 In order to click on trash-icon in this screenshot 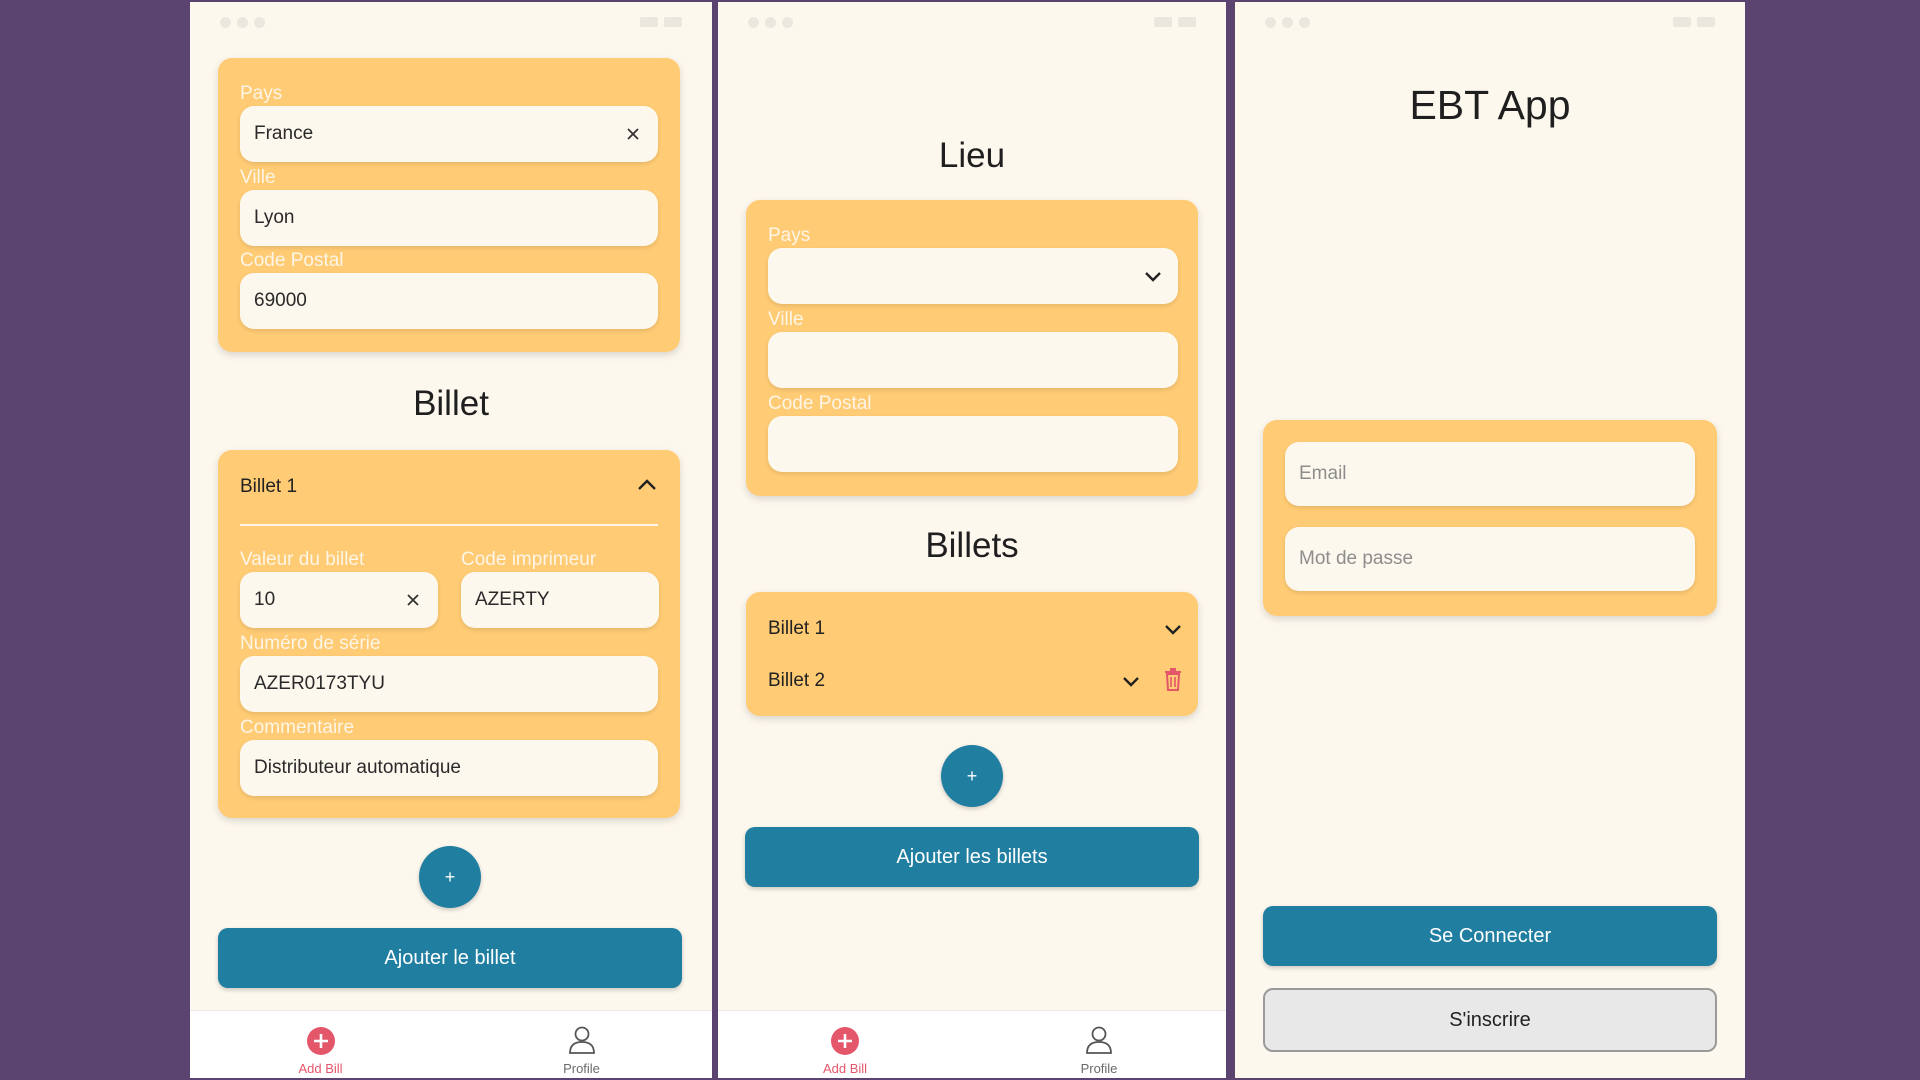, I will do `click(1173, 679)`.